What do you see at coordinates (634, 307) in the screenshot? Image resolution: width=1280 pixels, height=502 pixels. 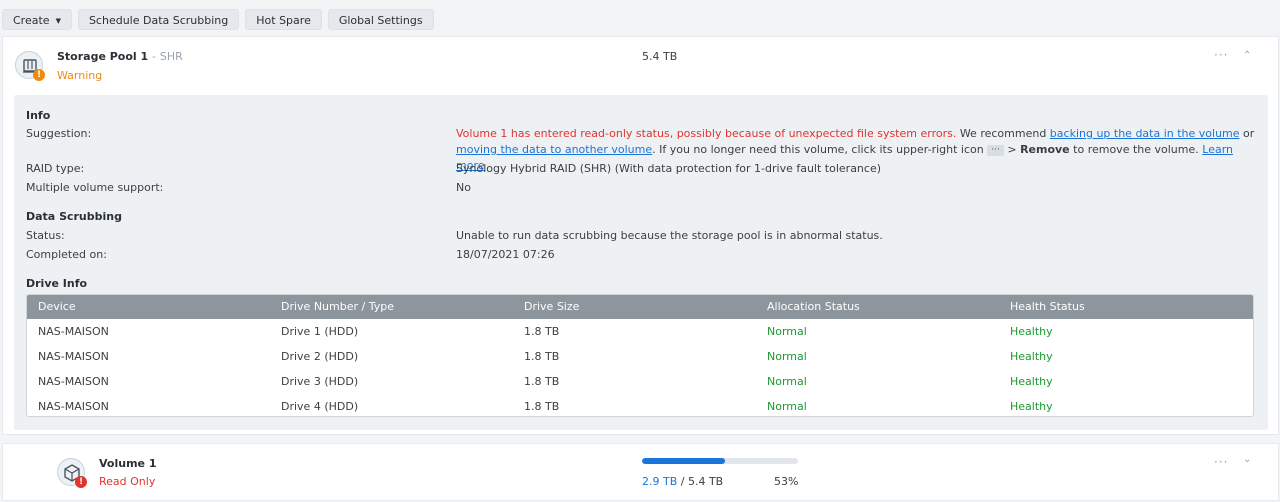 I see `column-header-drive-size: Drive Size` at bounding box center [634, 307].